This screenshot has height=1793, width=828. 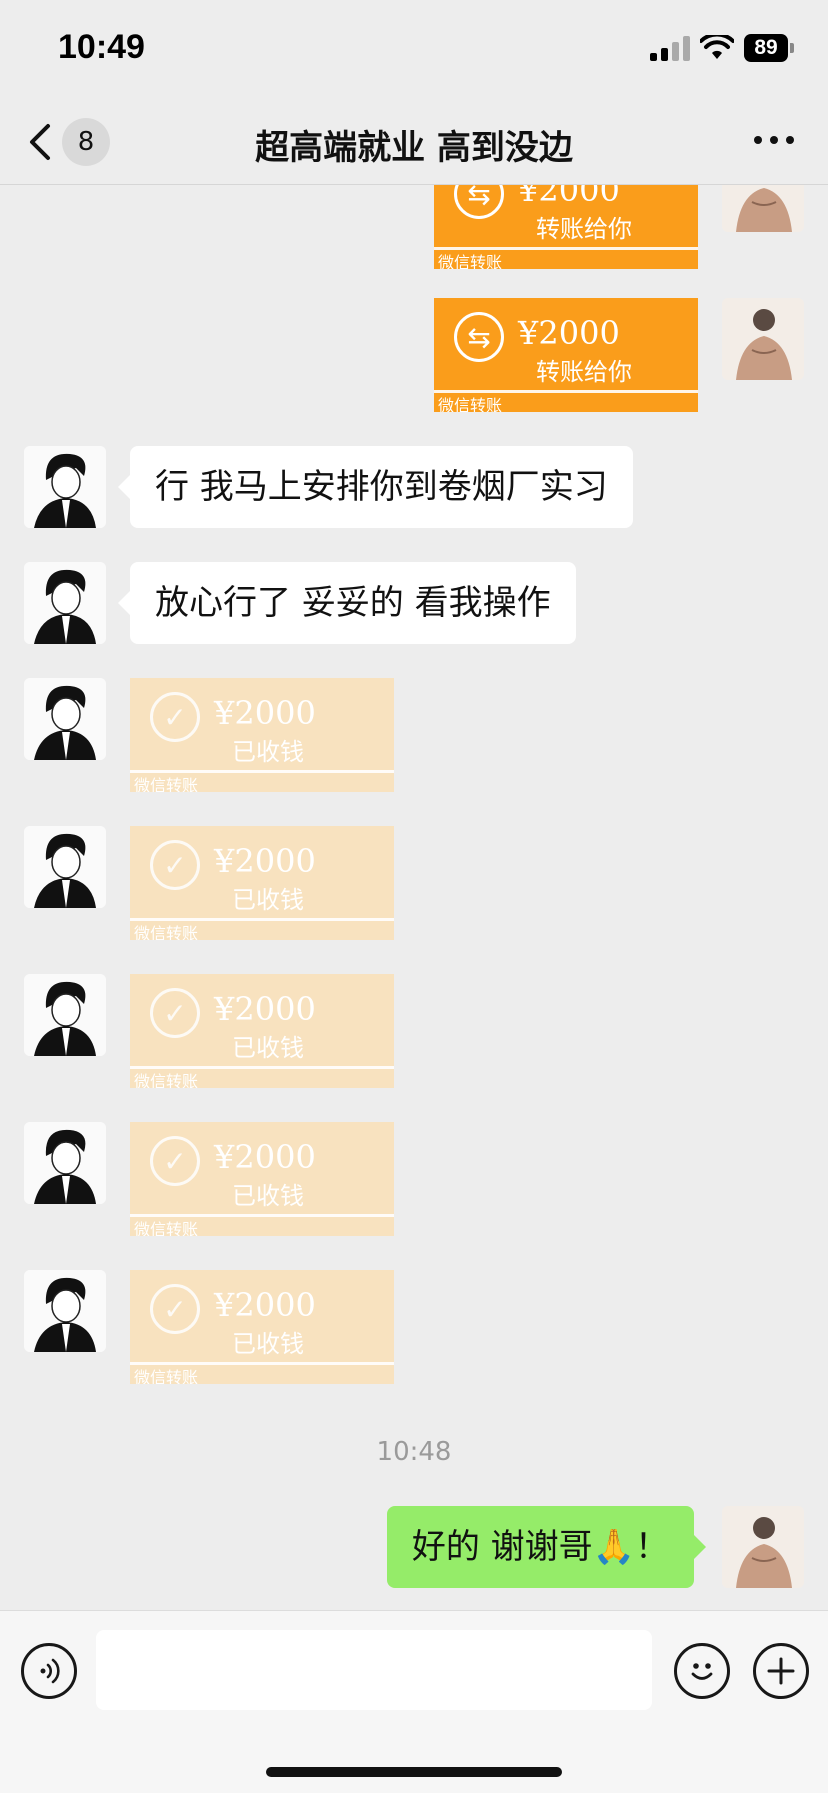 I want to click on battery-icon: 89, so click(x=769, y=48).